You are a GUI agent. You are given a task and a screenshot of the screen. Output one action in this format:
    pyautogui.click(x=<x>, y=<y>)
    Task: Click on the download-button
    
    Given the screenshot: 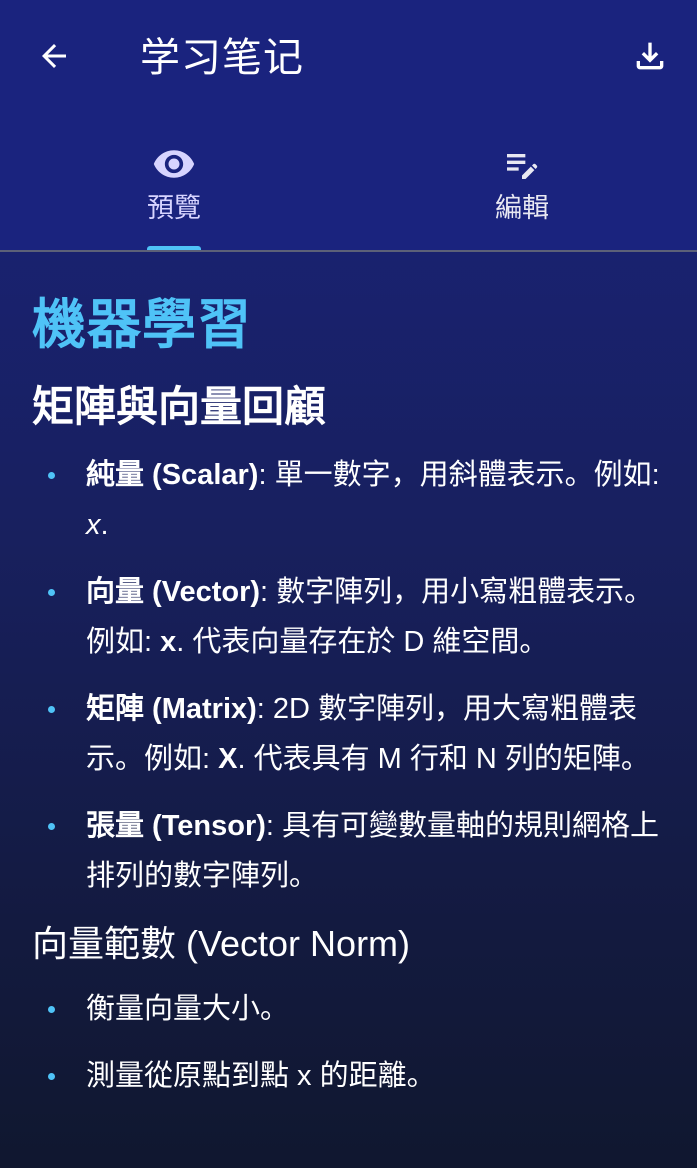 What is the action you would take?
    pyautogui.click(x=650, y=58)
    